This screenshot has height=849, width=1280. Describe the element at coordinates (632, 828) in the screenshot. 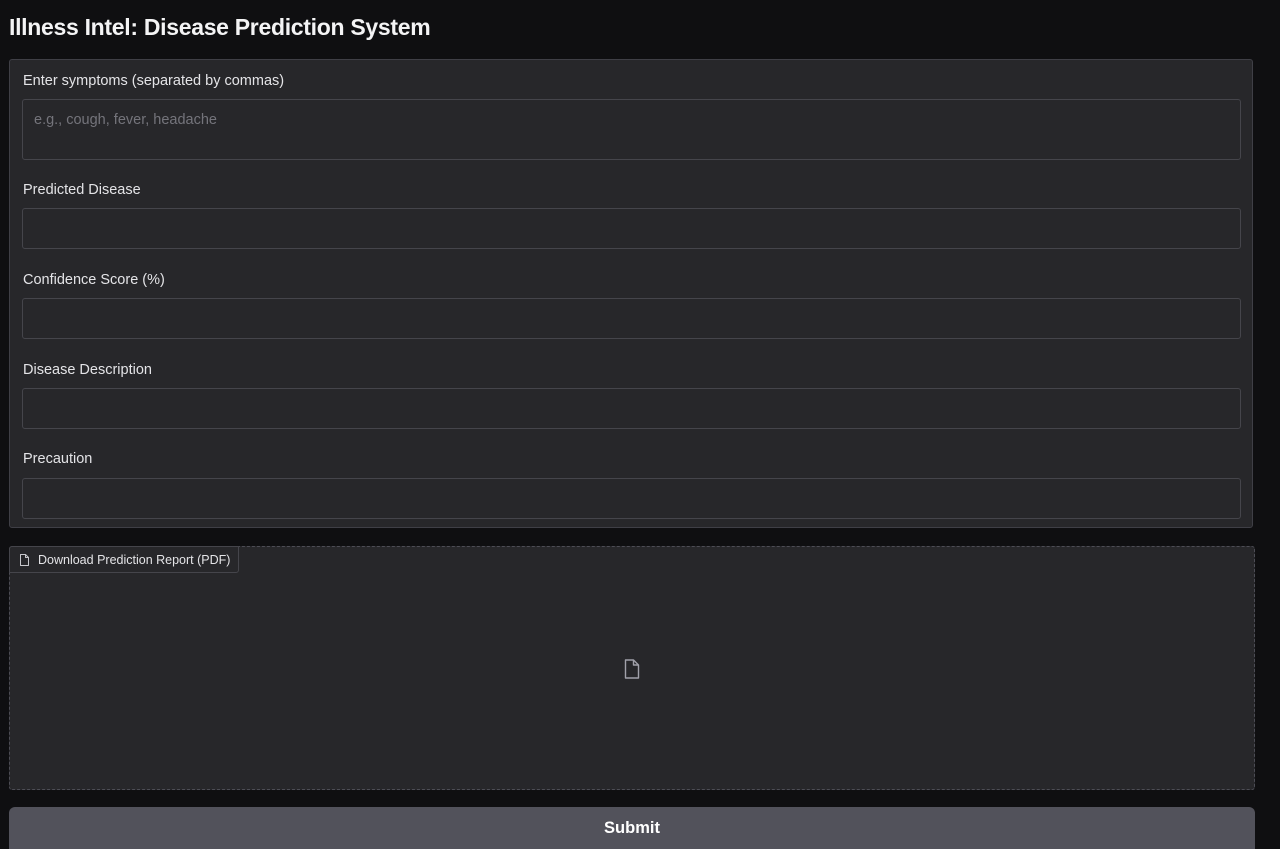

I see `submit-button: Submit` at that location.